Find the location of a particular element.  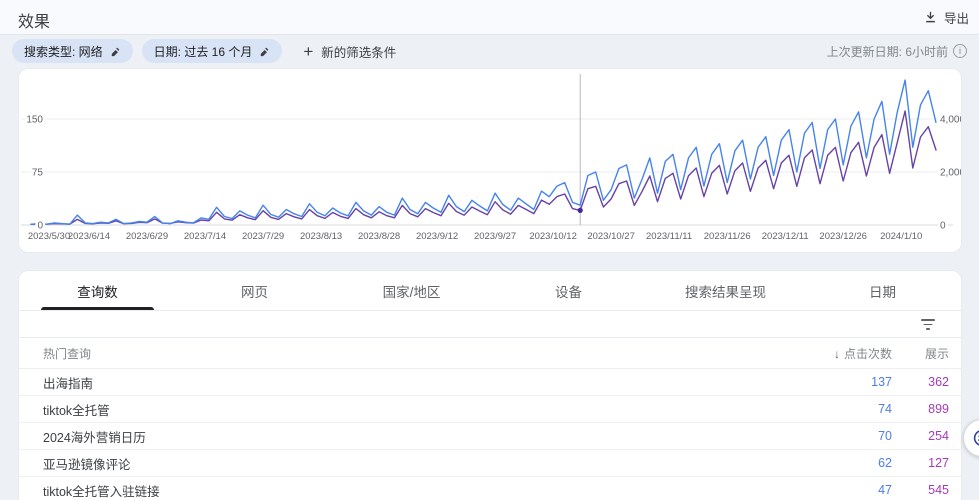

clicks-column-header: ↓ 点击次数 is located at coordinates (827, 353).